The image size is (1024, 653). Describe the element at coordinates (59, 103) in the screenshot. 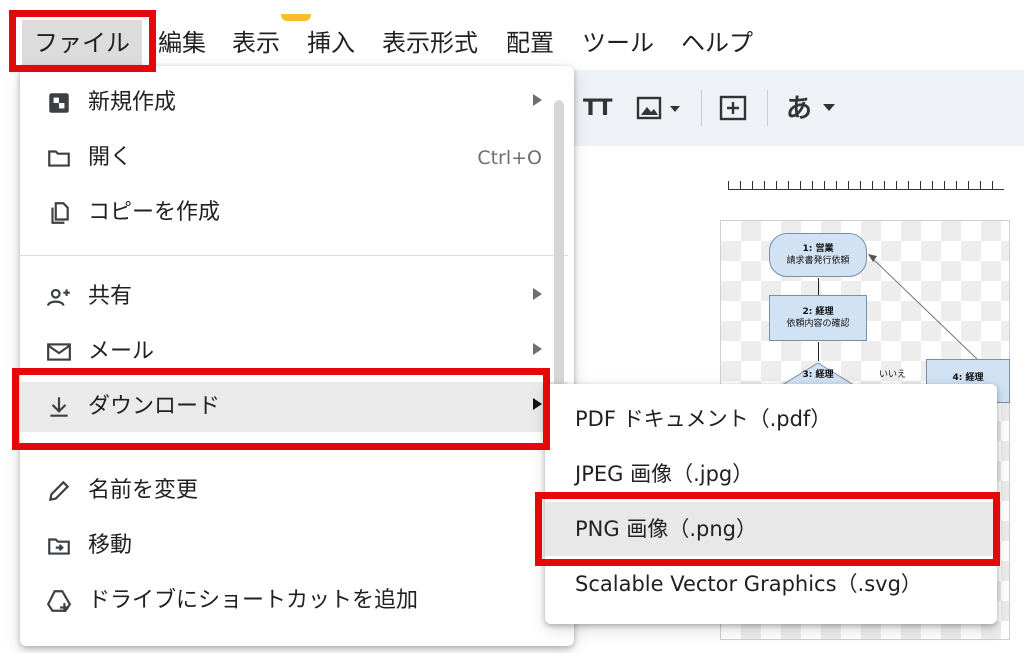

I see `new-document-icon` at that location.